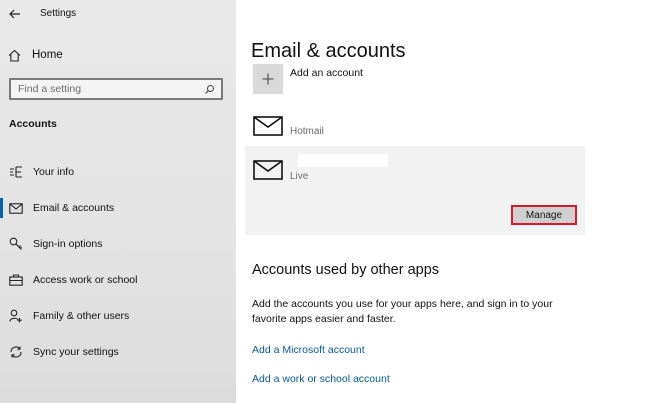 Image resolution: width=650 pixels, height=403 pixels. Describe the element at coordinates (321, 379) in the screenshot. I see `add-work-school-account-link: Add a work or school account` at that location.